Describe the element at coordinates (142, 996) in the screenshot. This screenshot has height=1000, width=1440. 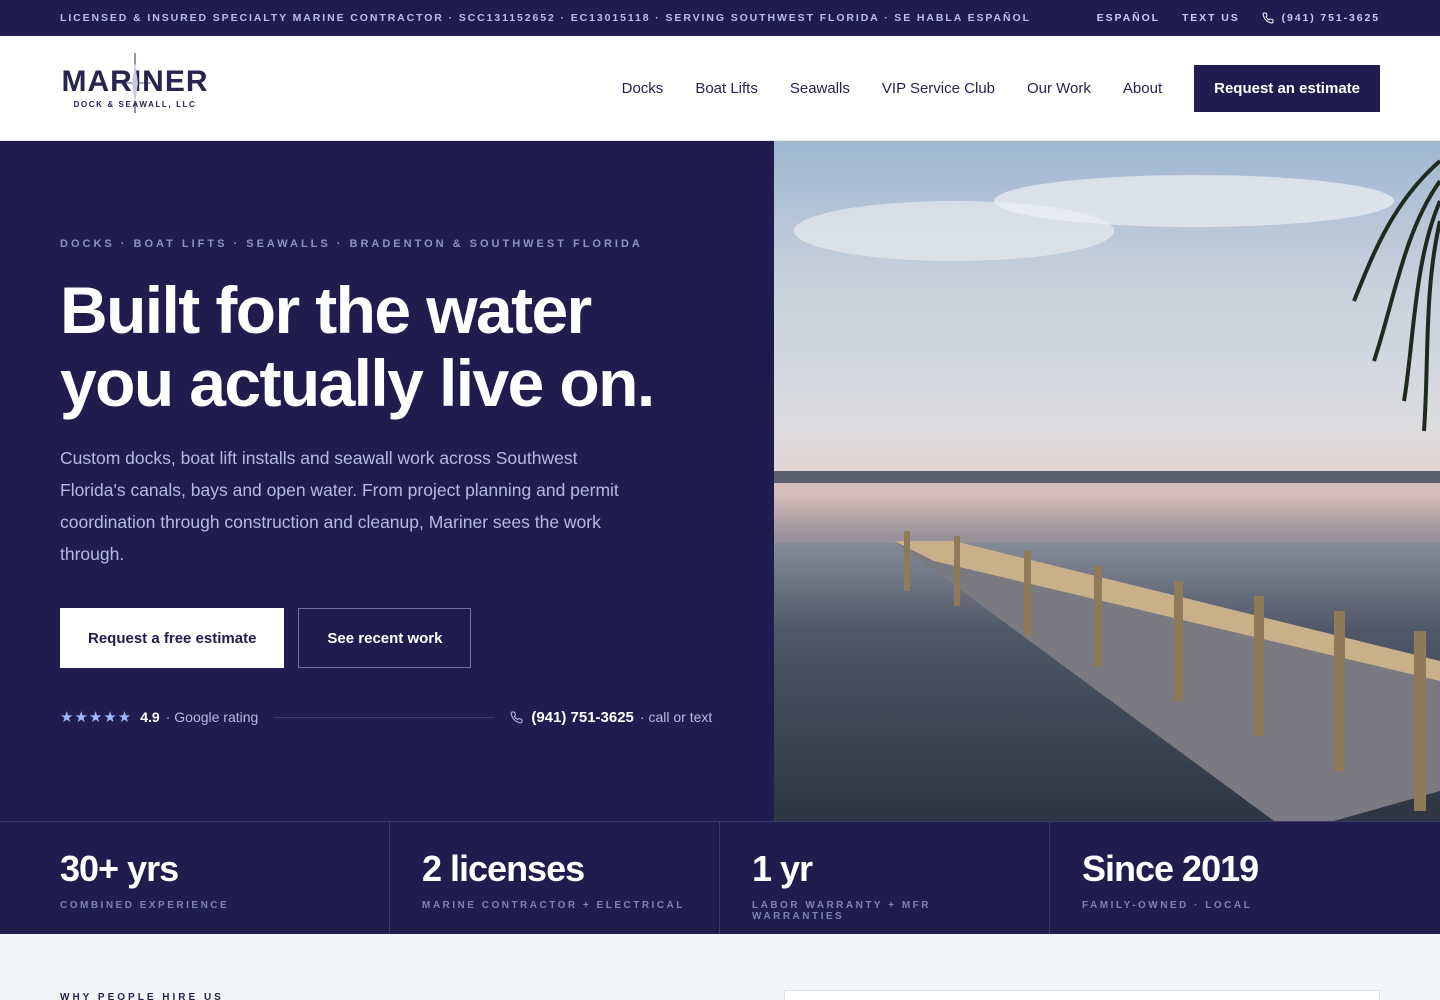
I see `why-eyebrow: WHY PEOPLE HIRE US` at that location.